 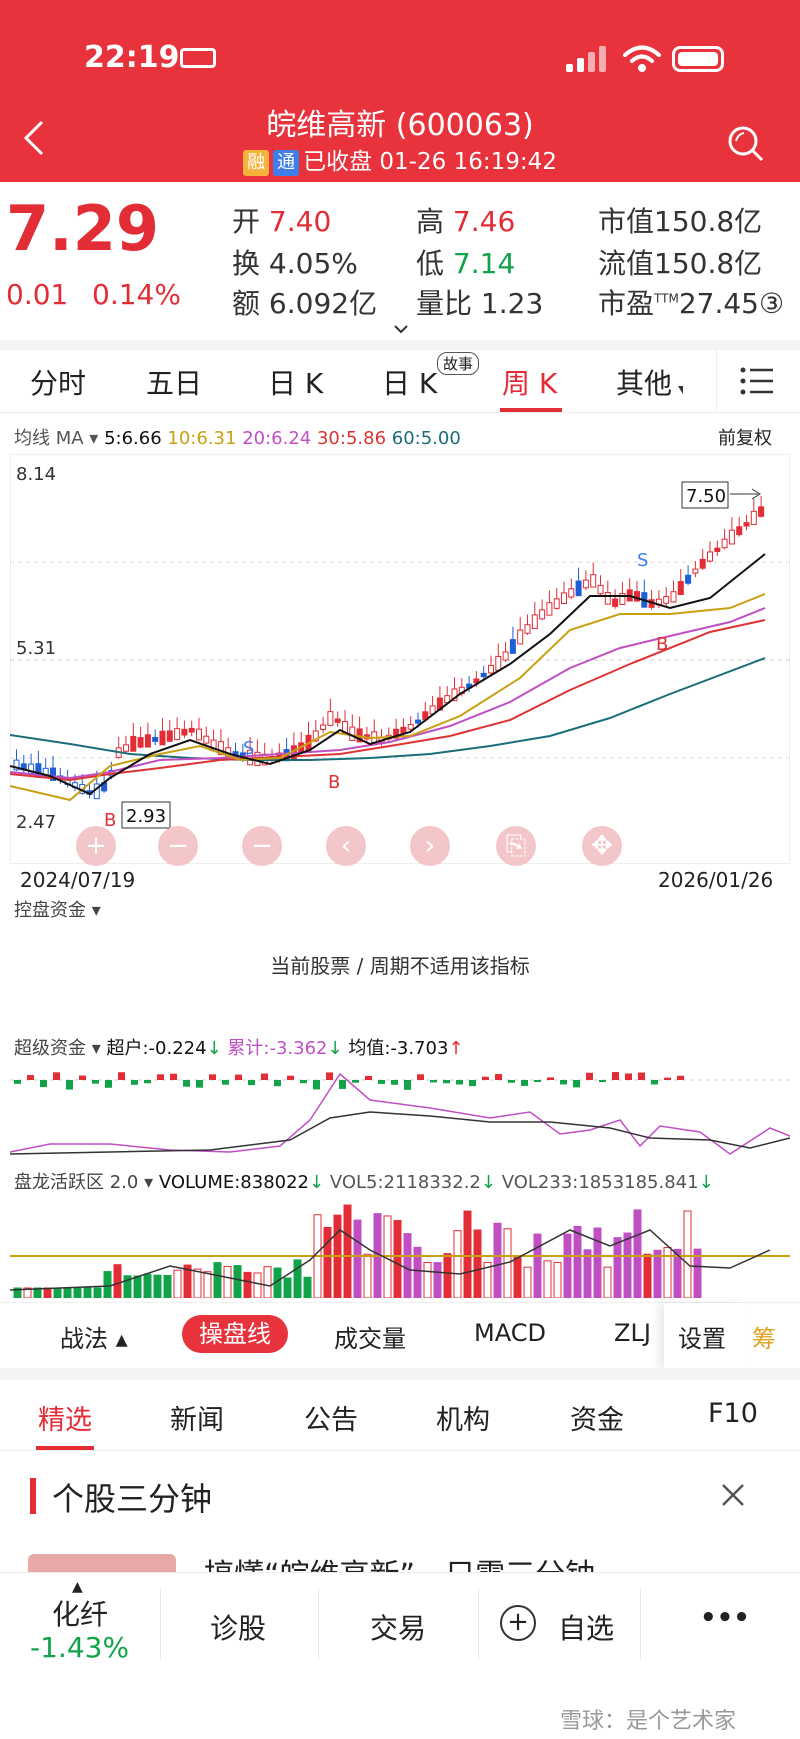 I want to click on move-icon: ✥, so click(x=602, y=846).